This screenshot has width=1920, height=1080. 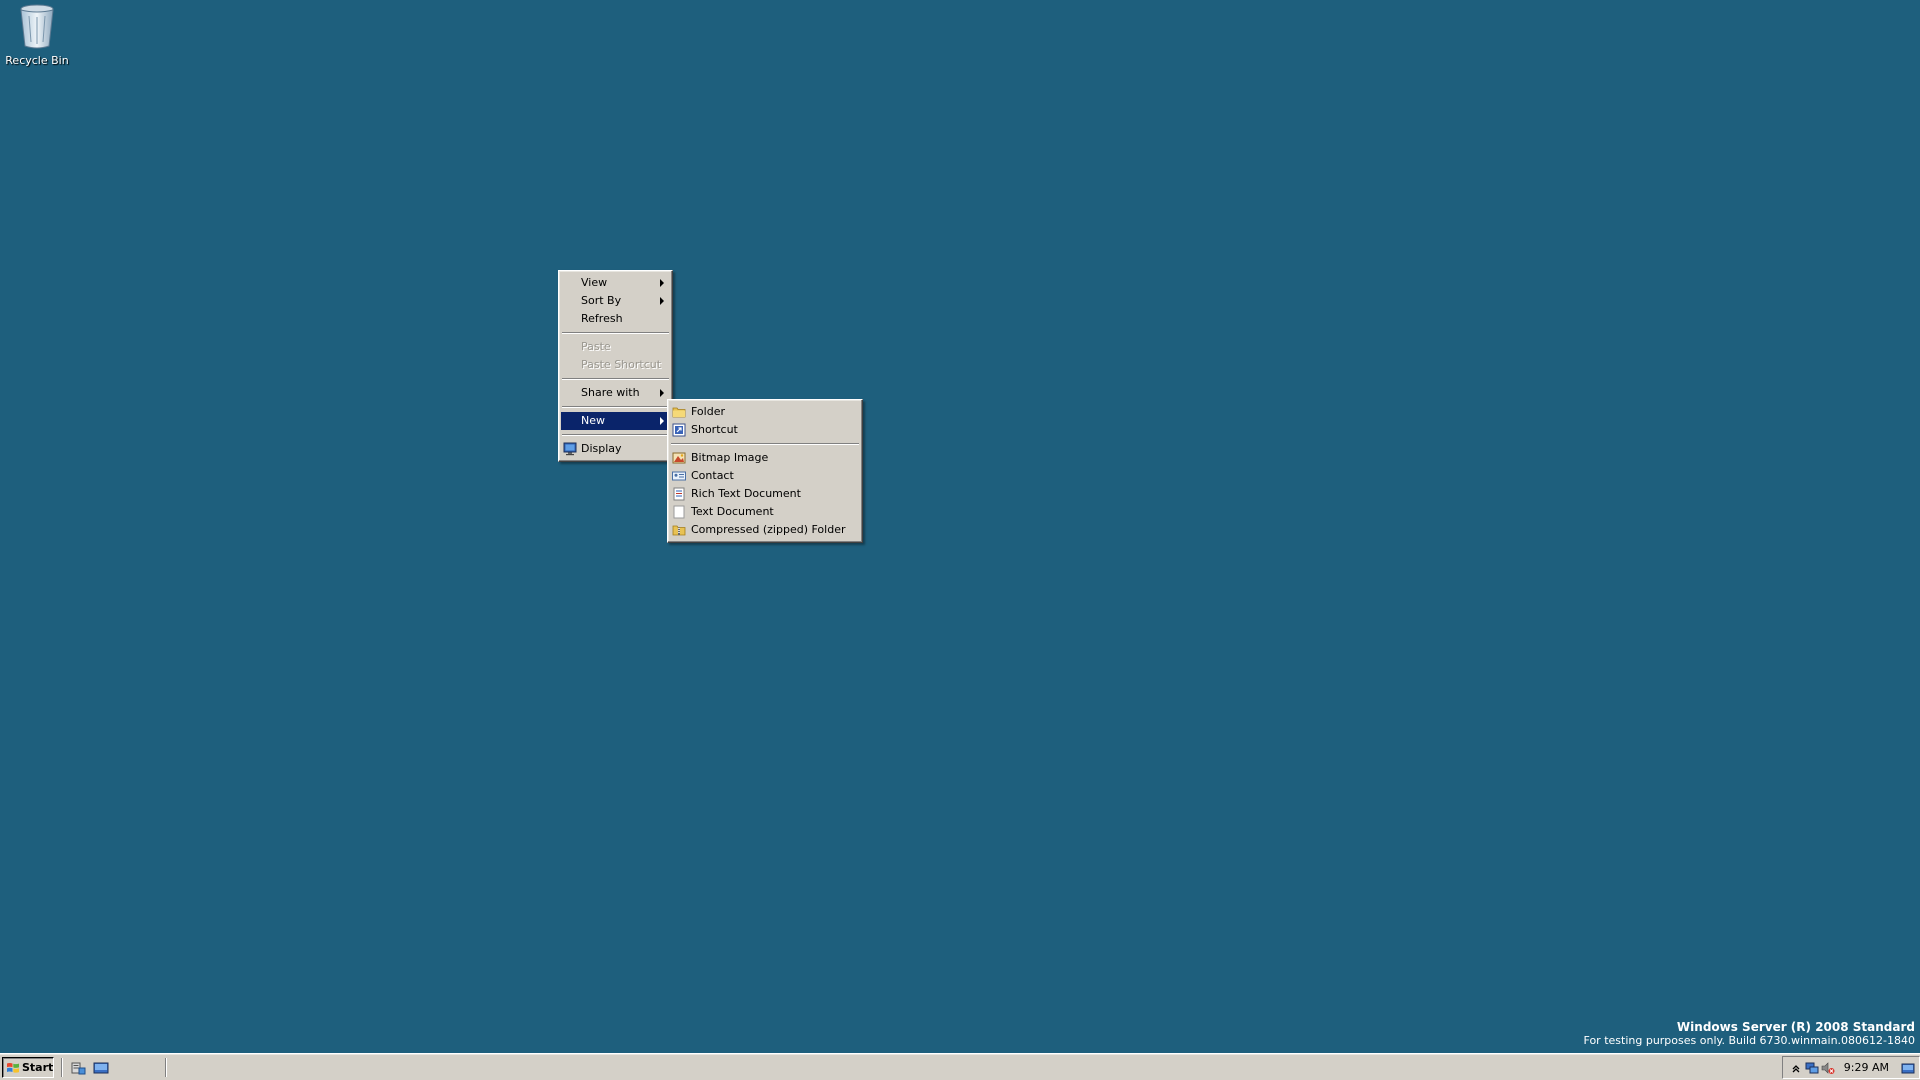 What do you see at coordinates (610, 392) in the screenshot?
I see `menu-item-label: Share with` at bounding box center [610, 392].